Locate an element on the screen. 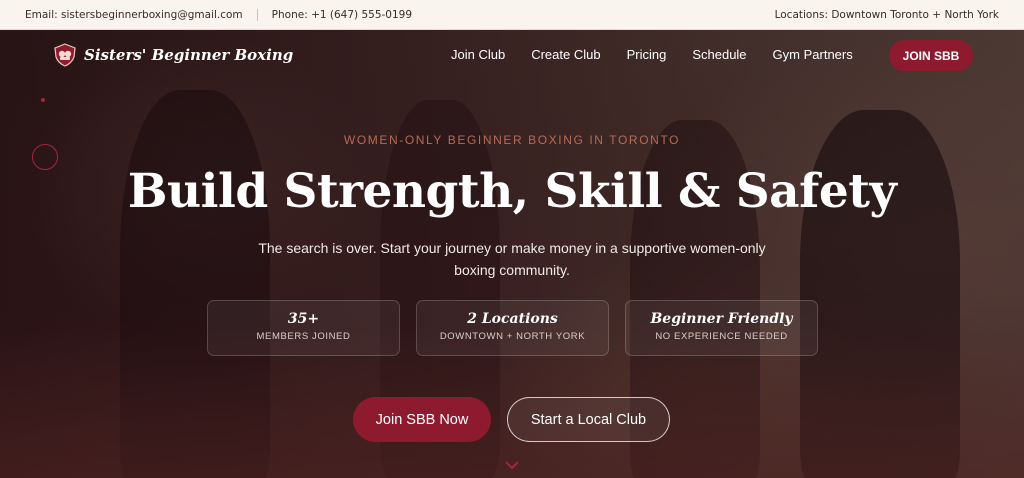 The width and height of the screenshot is (1024, 478). stat-value: 35+ is located at coordinates (303, 319).